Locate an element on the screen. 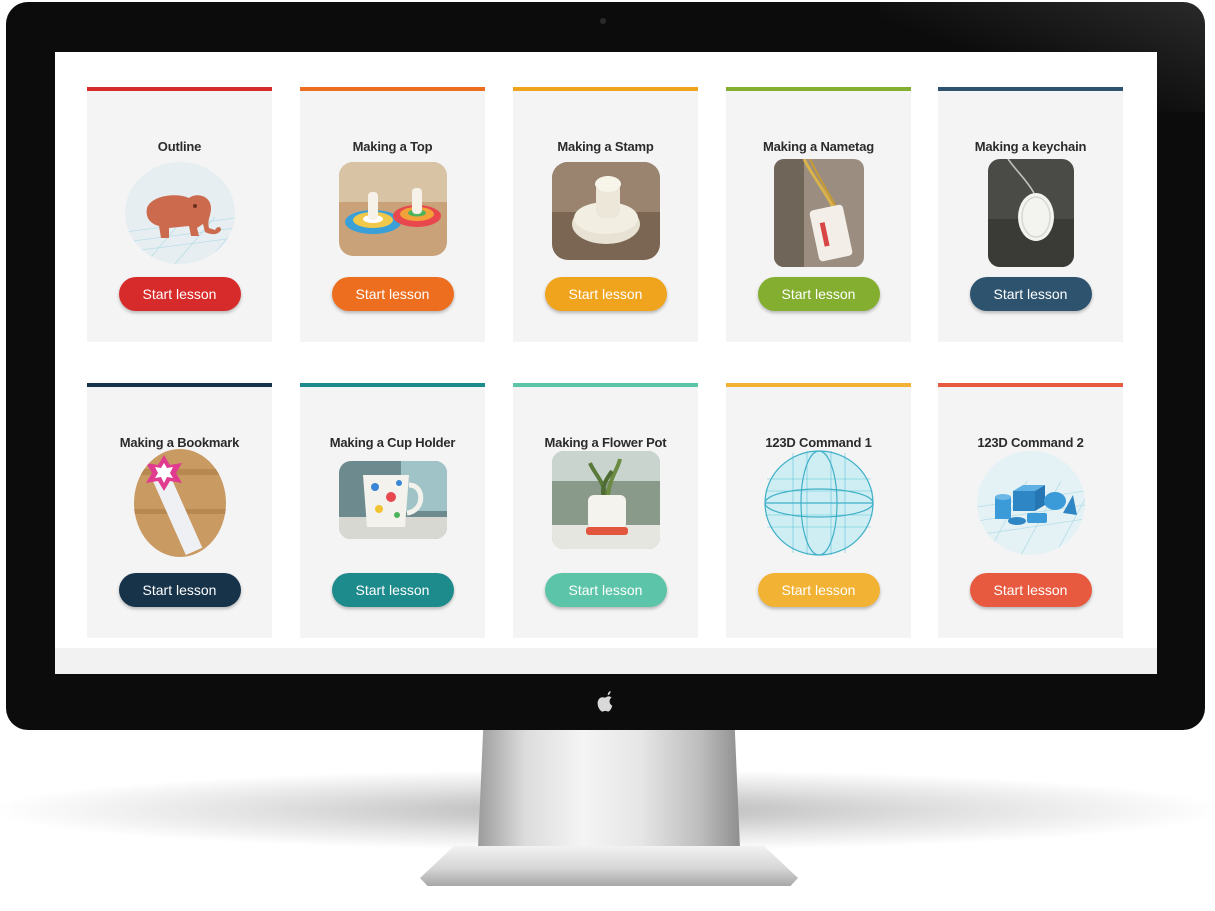 Image resolution: width=1215 pixels, height=911 pixels. lesson-card-command-1: 123D Command 1 Start lesson is located at coordinates (818, 510).